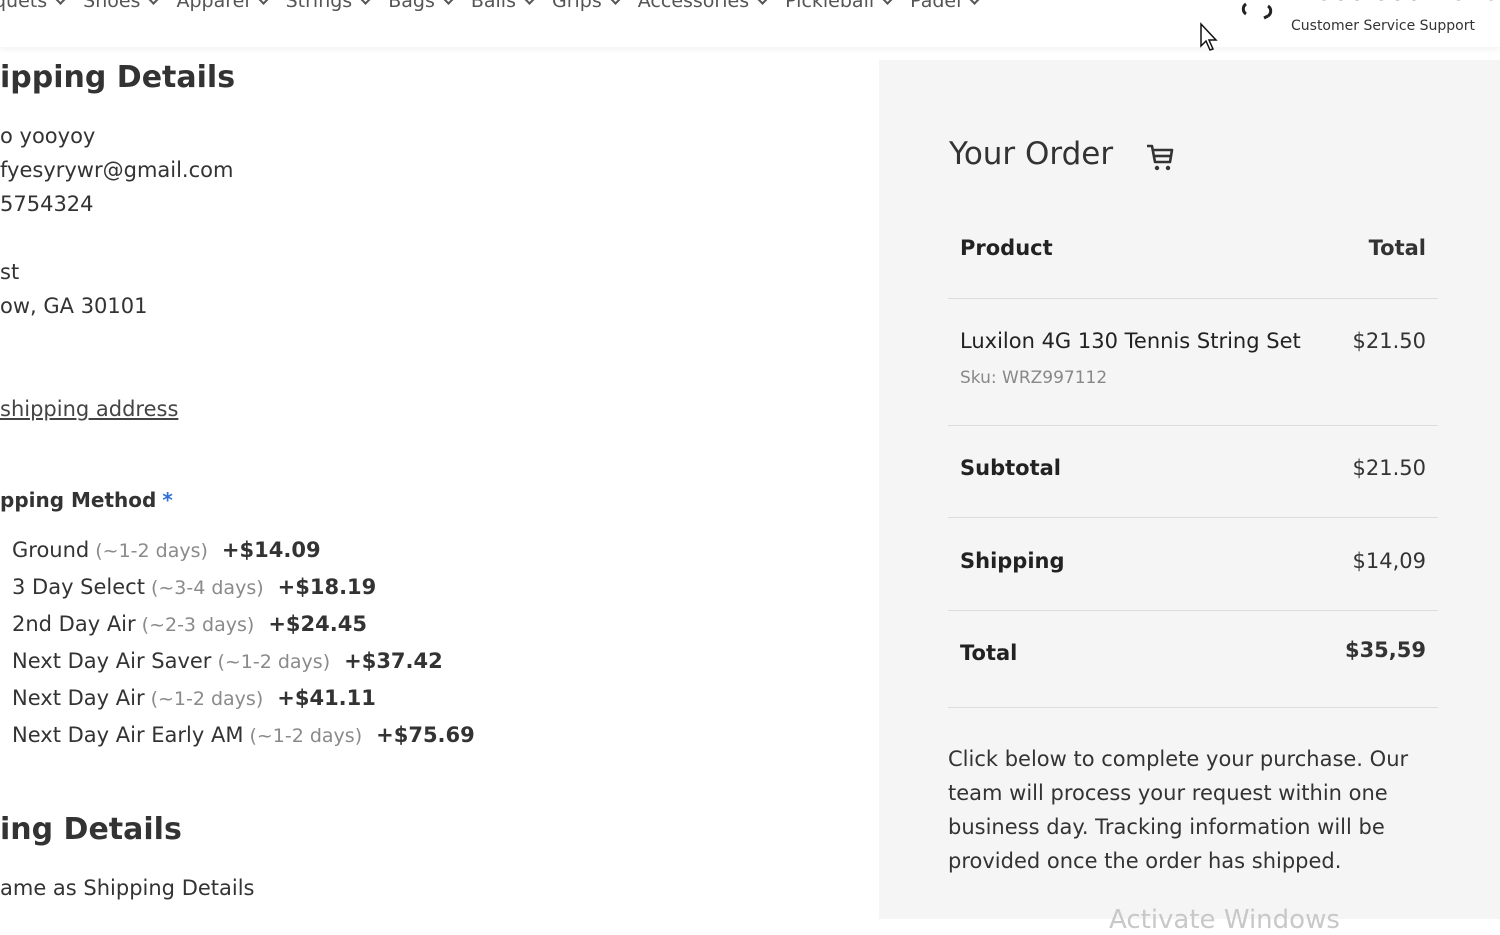 This screenshot has width=1500, height=935. Describe the element at coordinates (576, 6) in the screenshot. I see `nav-item-label: Grips` at that location.